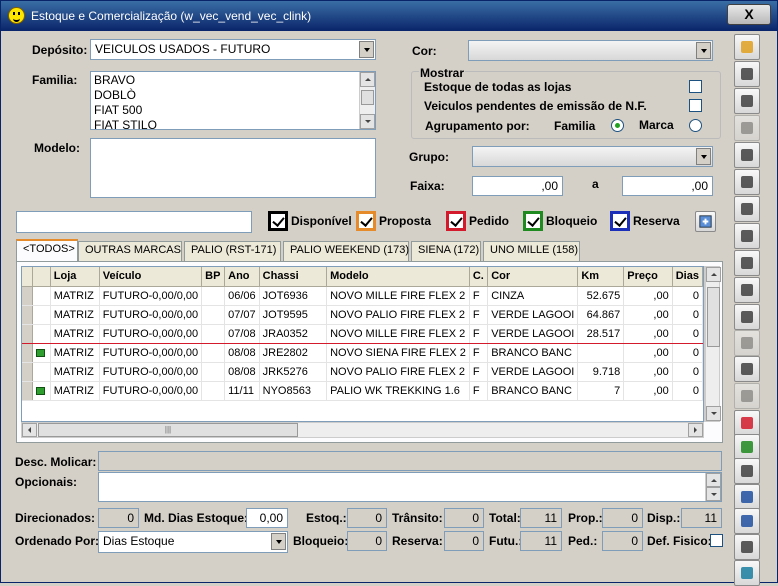 The image size is (778, 586). Describe the element at coordinates (75, 333) in the screenshot. I see `table-cell: MATRIZ` at that location.